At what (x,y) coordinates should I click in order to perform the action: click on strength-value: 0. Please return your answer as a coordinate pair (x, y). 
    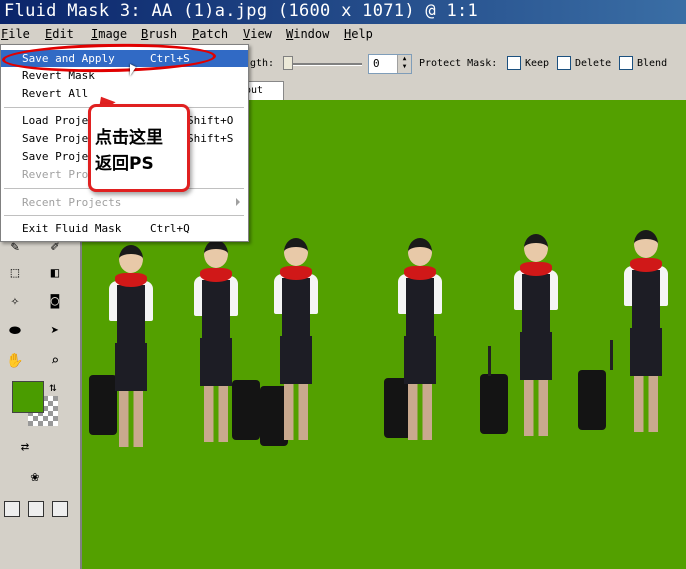
    Looking at the image, I should click on (376, 63).